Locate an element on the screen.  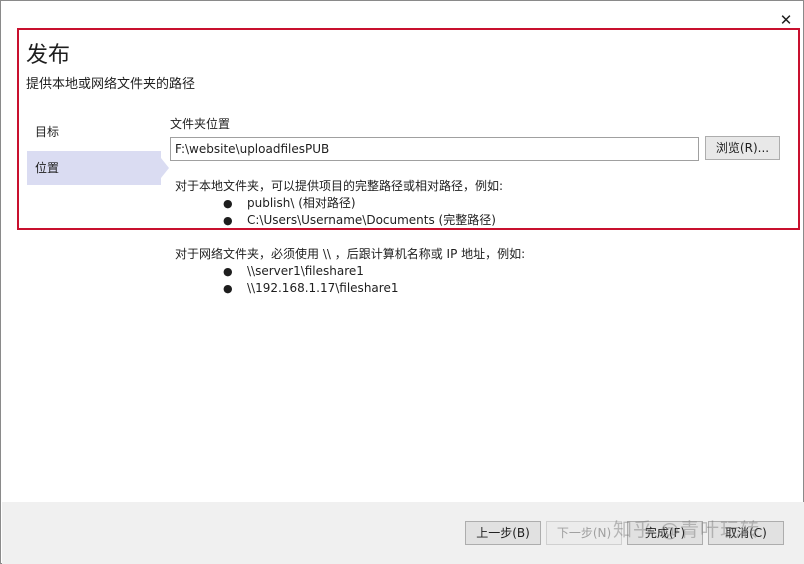
folder-location-label: 文件夹位置 is located at coordinates (200, 124).